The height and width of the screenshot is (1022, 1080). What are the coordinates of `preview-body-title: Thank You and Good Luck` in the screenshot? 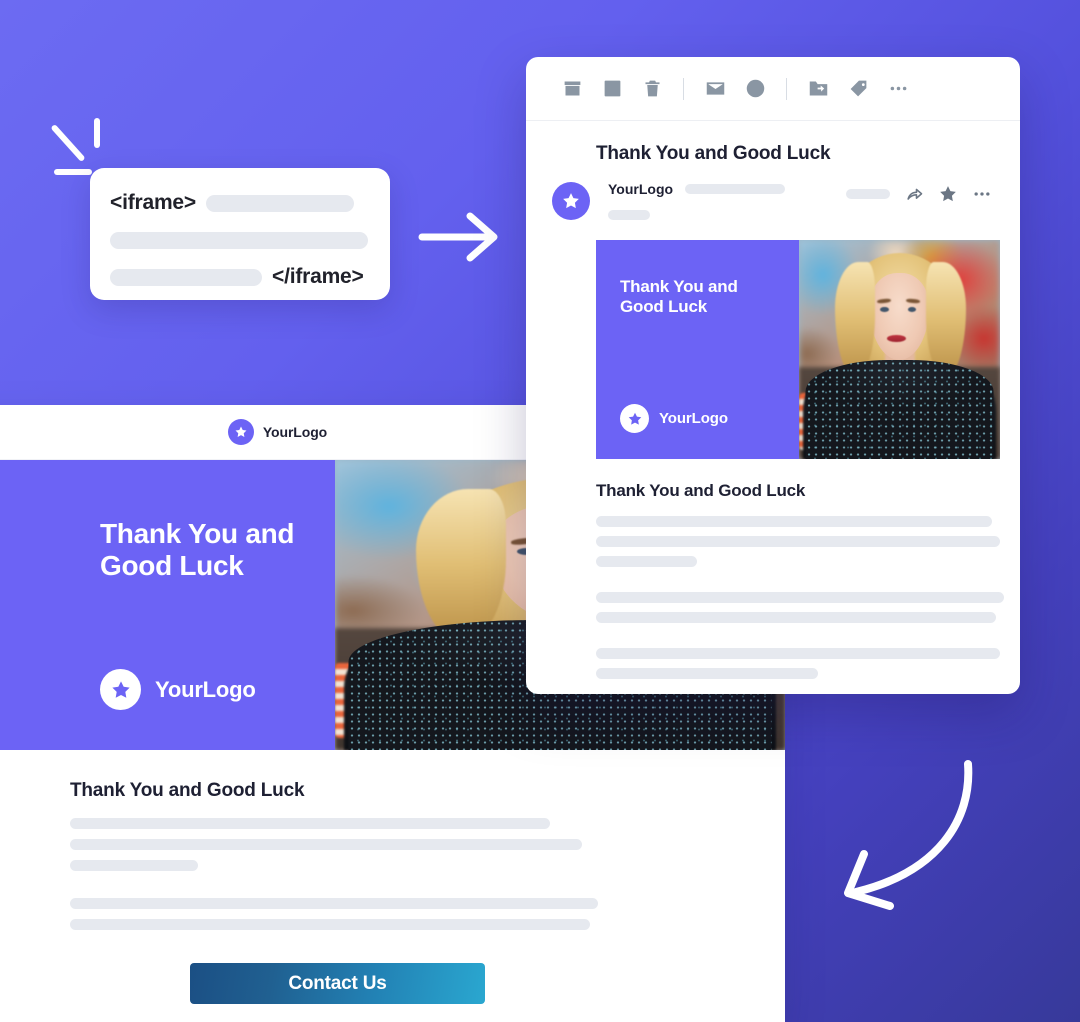 It's located at (187, 790).